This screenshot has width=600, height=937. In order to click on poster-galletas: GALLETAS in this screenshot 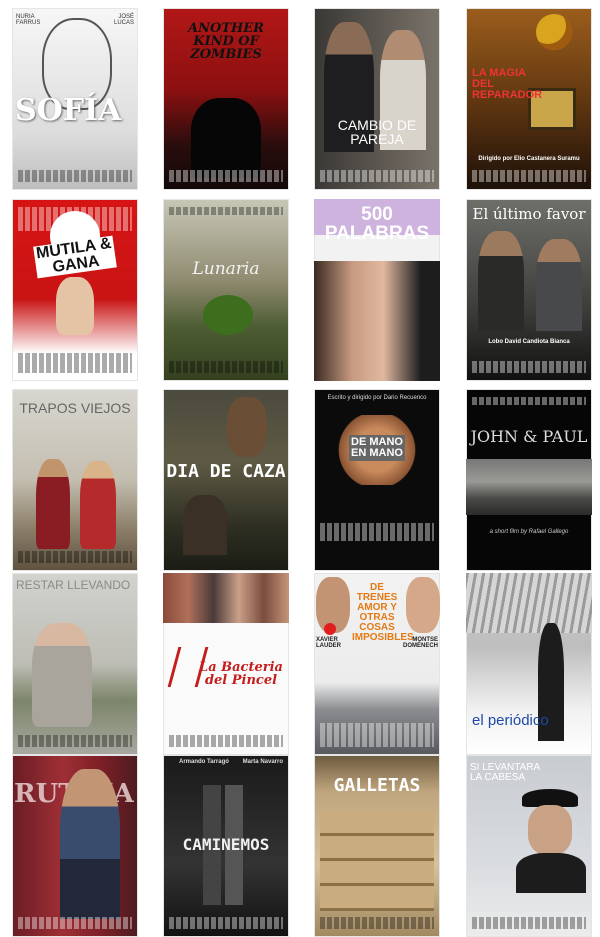, I will do `click(377, 846)`.